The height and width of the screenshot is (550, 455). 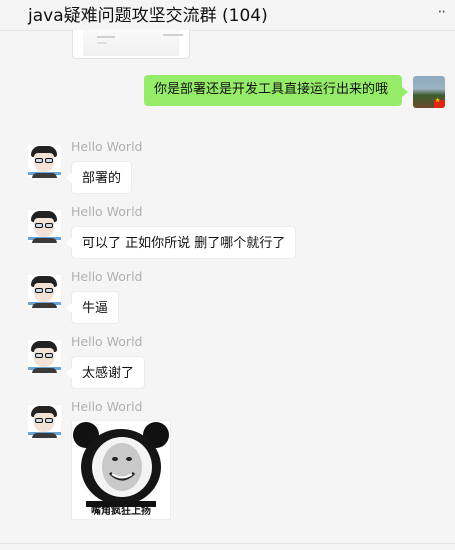 What do you see at coordinates (92, 307) in the screenshot?
I see `message-bubble: 牛逼` at bounding box center [92, 307].